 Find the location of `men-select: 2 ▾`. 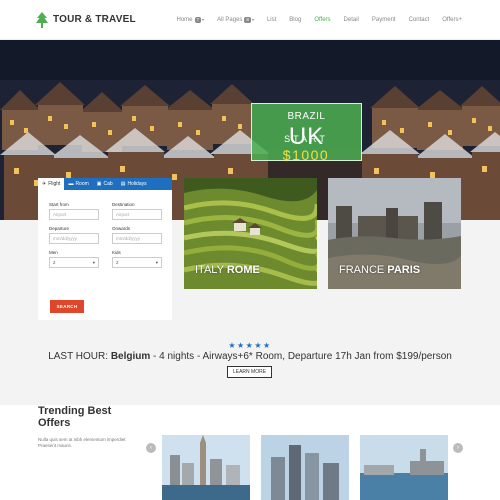

men-select: 2 ▾ is located at coordinates (74, 262).